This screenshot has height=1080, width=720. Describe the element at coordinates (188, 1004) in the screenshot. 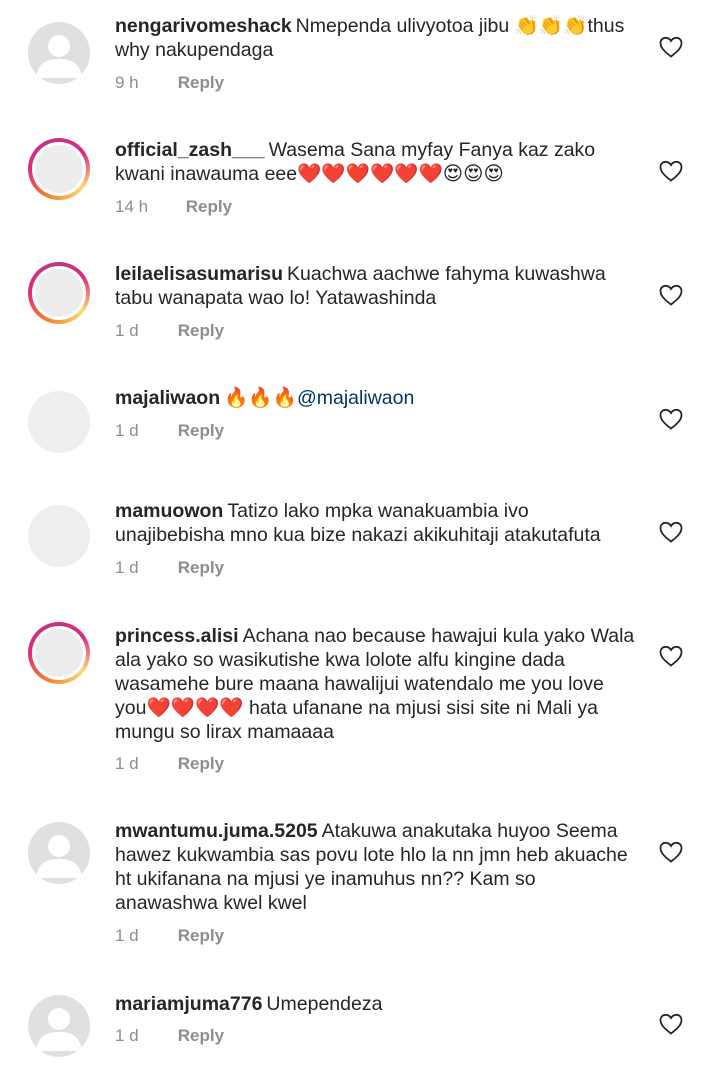

I see `comment-username: mariamjuma776` at that location.